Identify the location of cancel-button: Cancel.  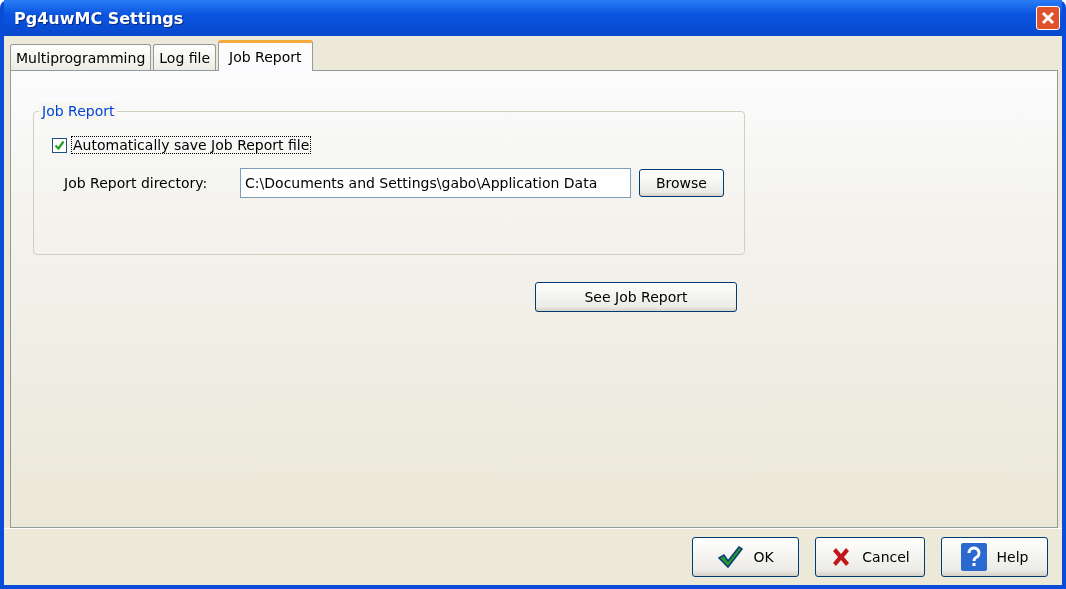
(870, 557).